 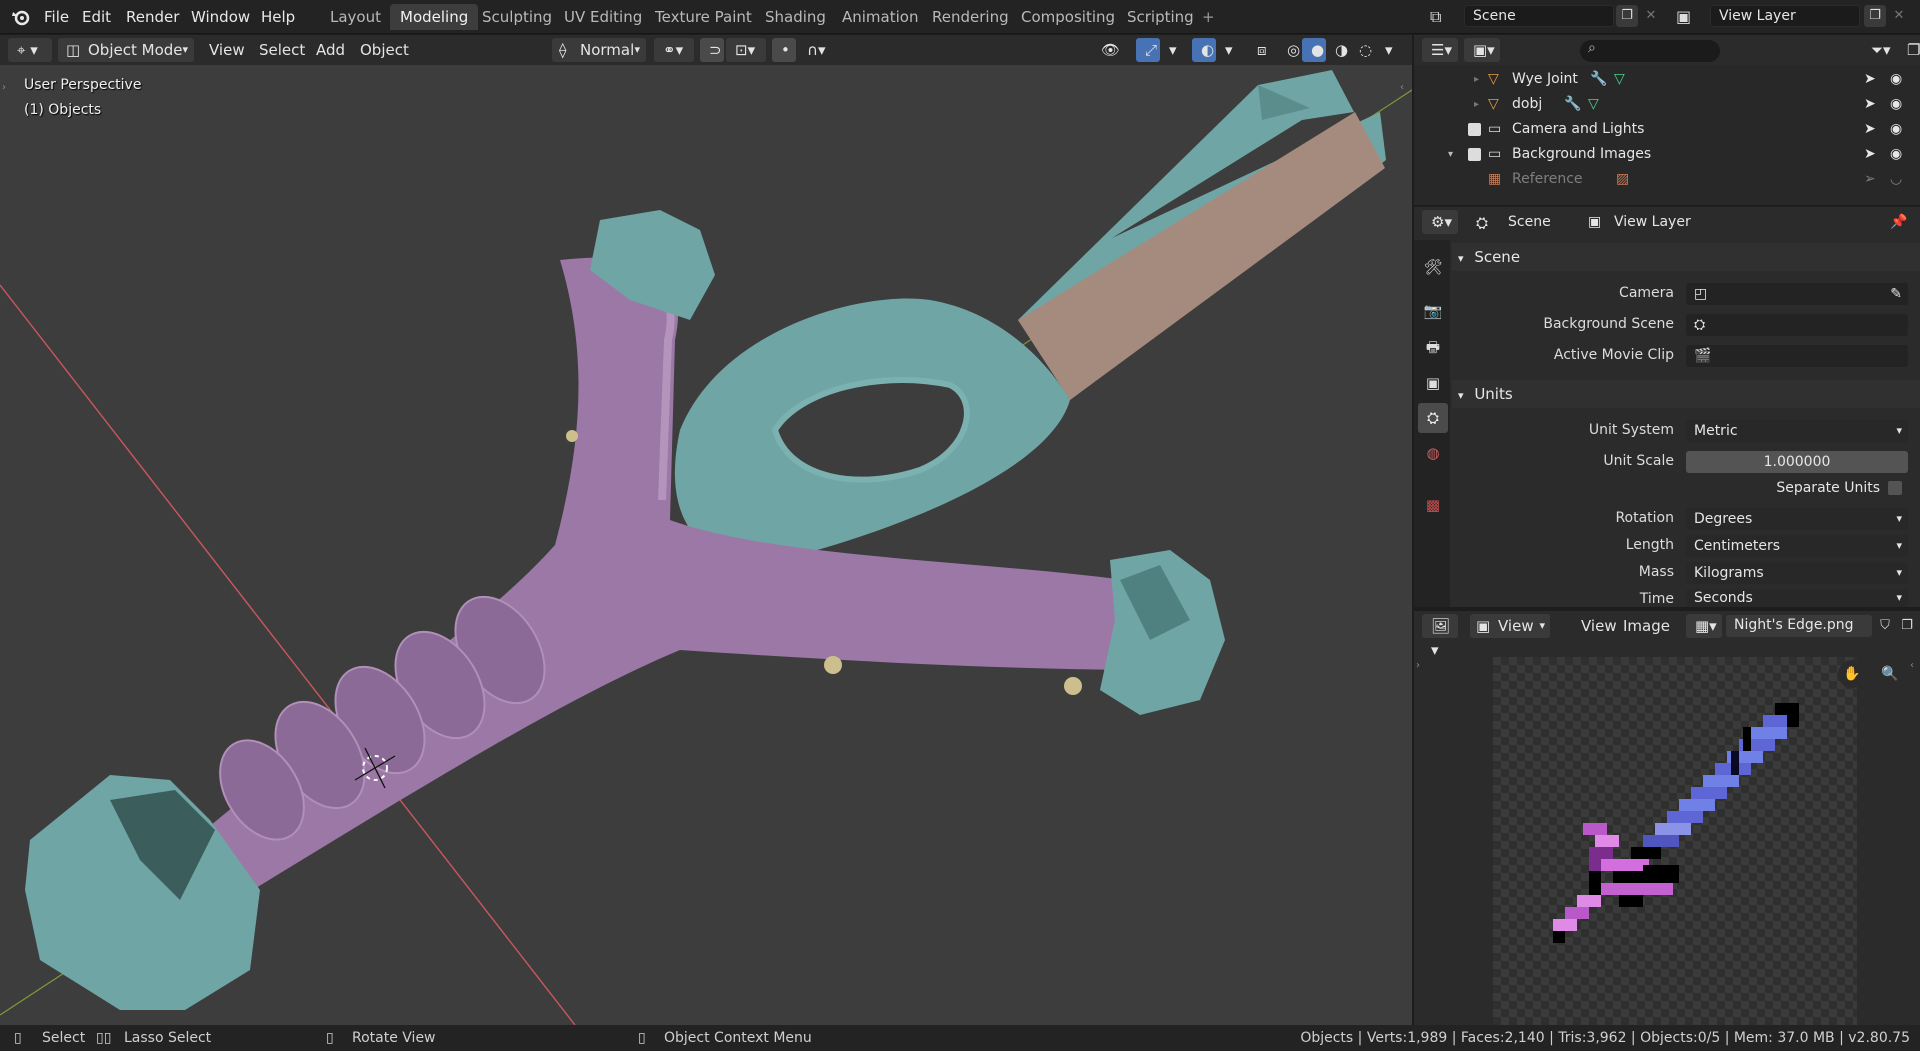 What do you see at coordinates (1581, 154) in the screenshot?
I see `collection-name: Background Images` at bounding box center [1581, 154].